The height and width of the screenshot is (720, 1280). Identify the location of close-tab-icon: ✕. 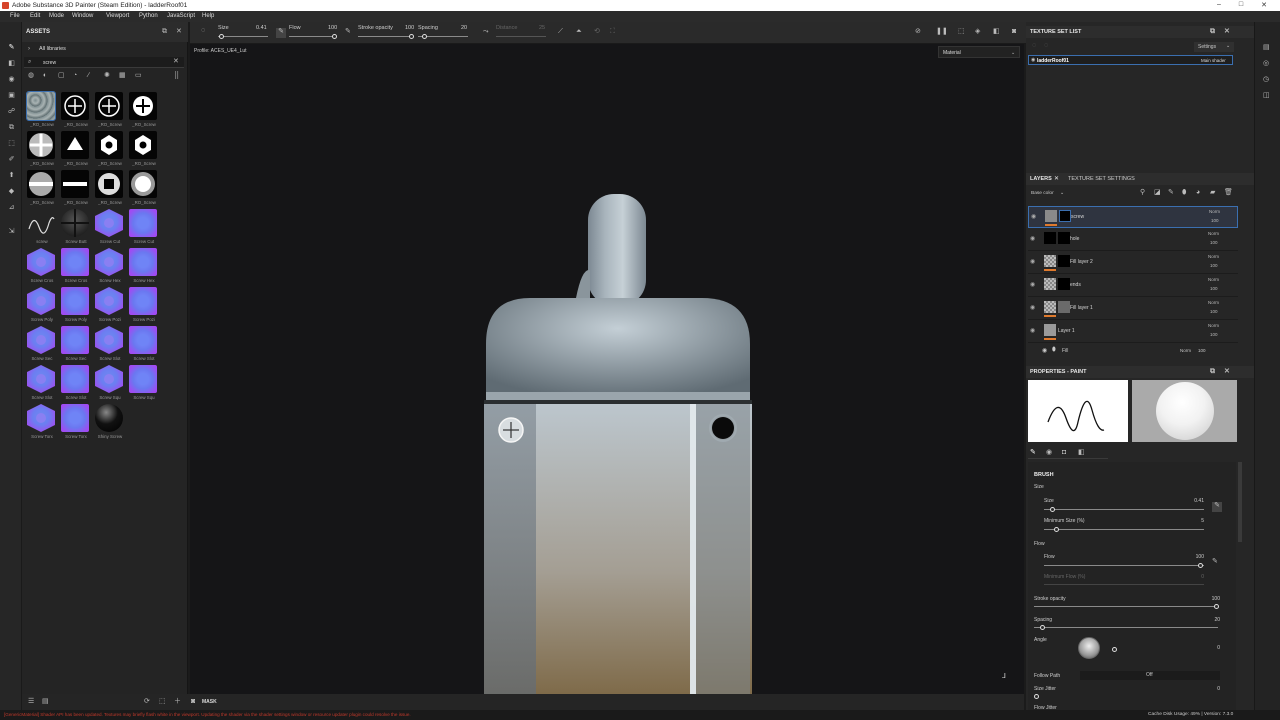
(1056, 178).